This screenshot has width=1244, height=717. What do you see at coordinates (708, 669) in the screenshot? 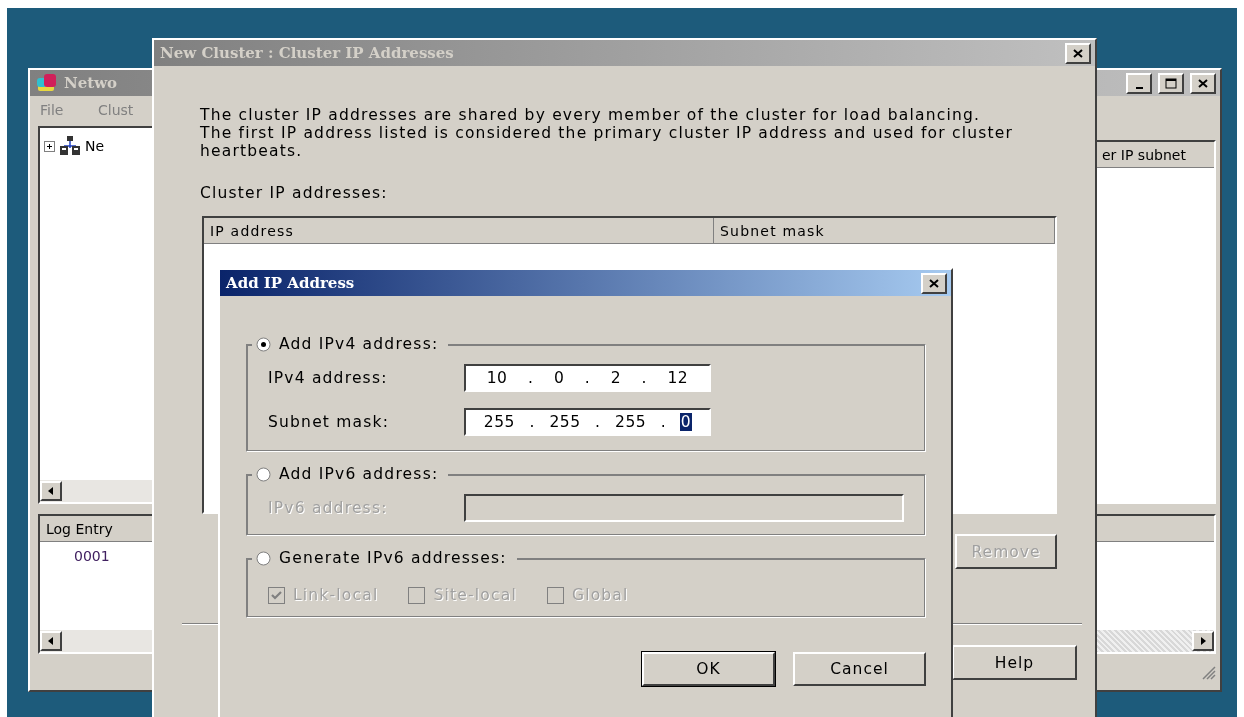
I see `ok-button: OK` at bounding box center [708, 669].